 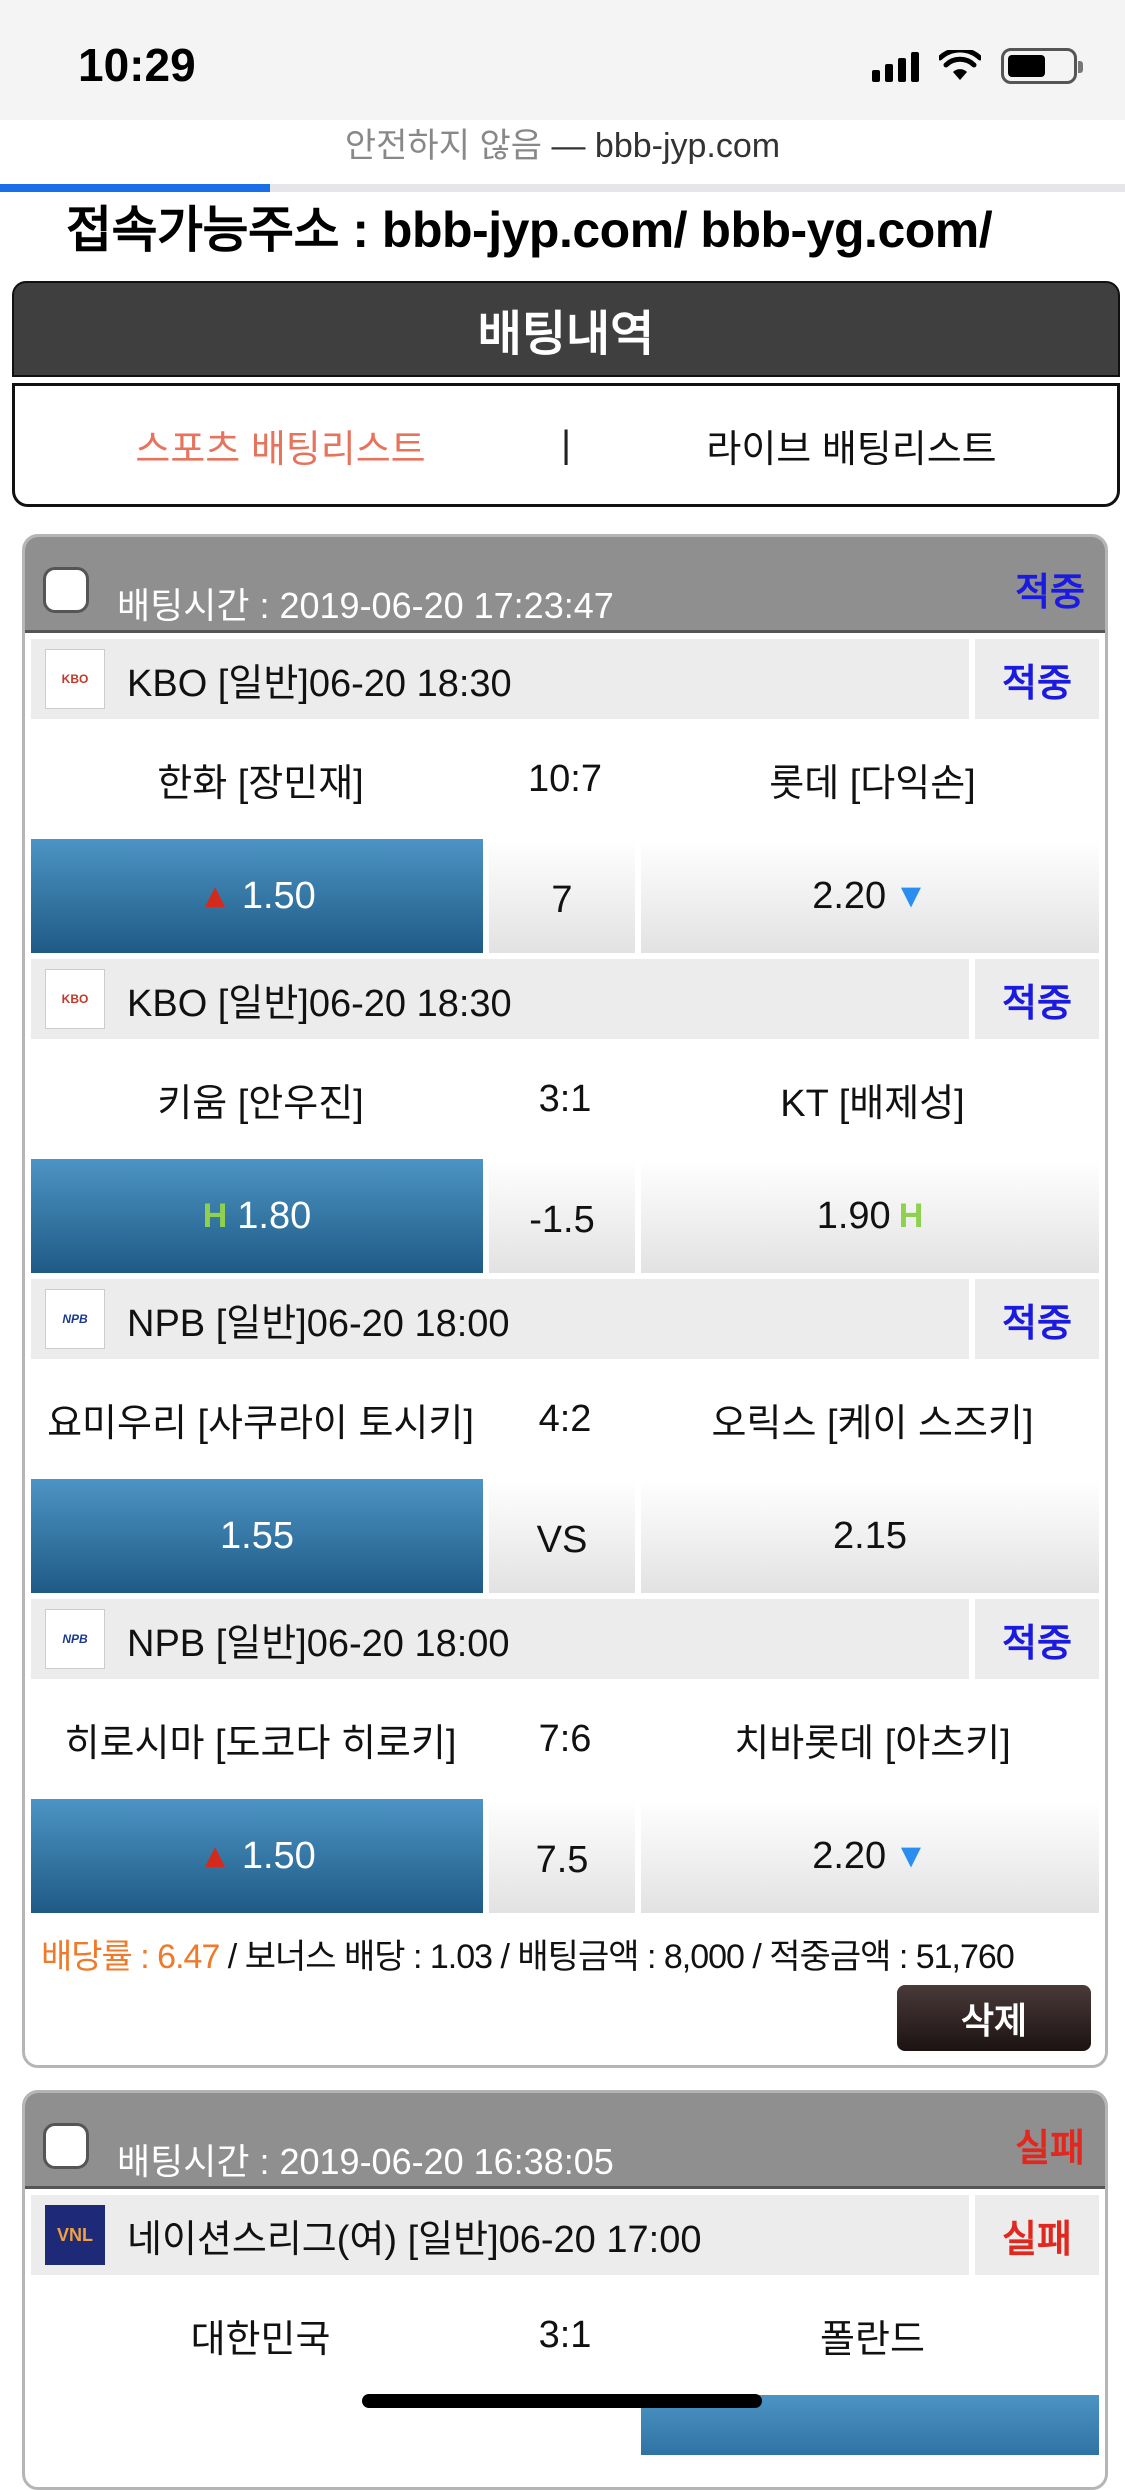 I want to click on away-team: 롯데 [다익손], so click(x=872, y=783).